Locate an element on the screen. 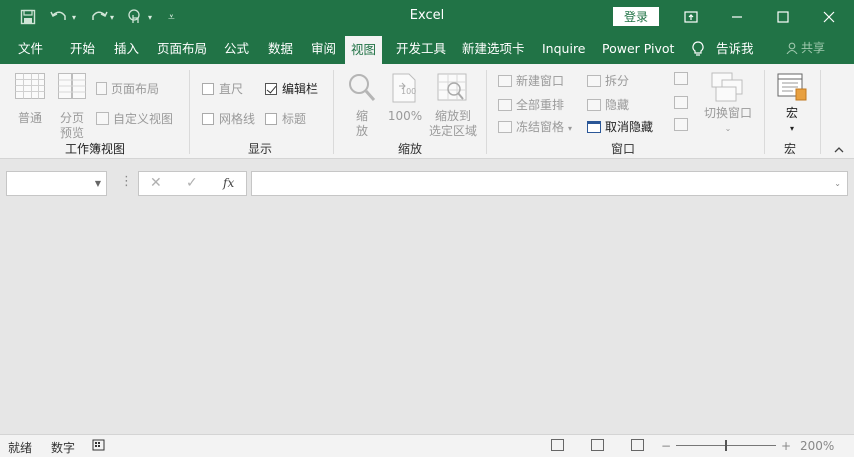 This screenshot has width=854, height=457. formula-tools: ✕ ✓ fx is located at coordinates (192, 183).